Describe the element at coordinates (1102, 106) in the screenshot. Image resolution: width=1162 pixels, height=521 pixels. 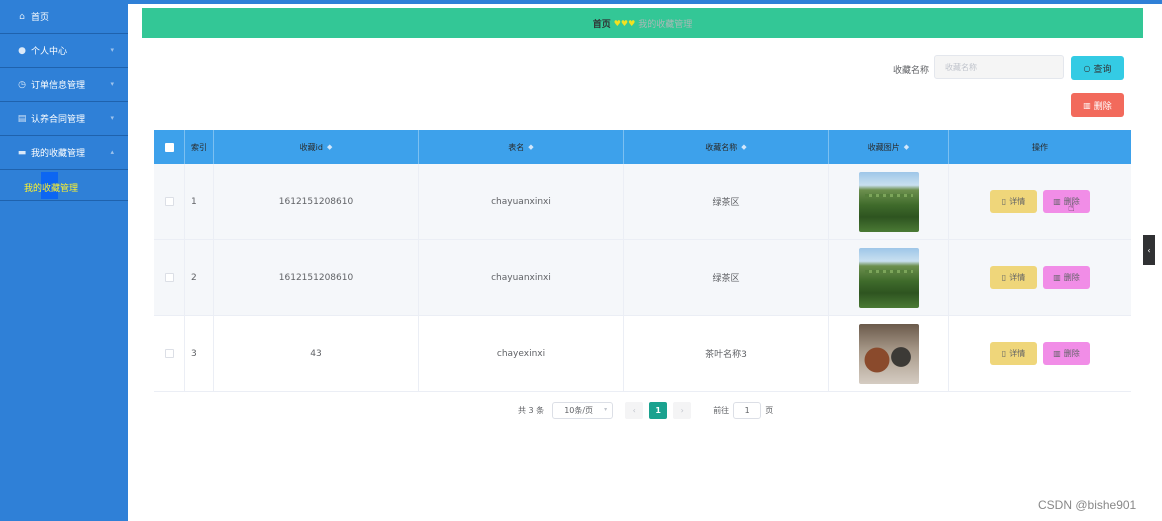
I see `batch-delete-label: 删除` at that location.